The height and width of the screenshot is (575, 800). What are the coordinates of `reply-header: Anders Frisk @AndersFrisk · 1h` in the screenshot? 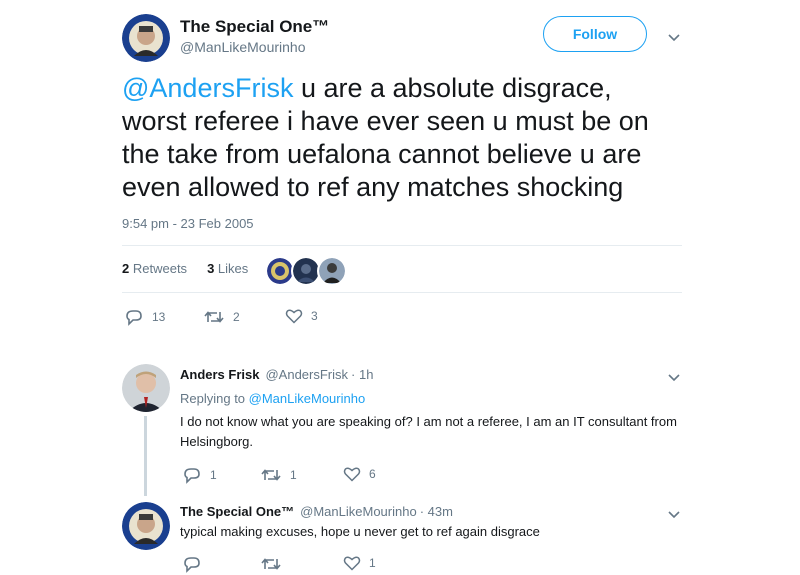 It's located at (276, 374).